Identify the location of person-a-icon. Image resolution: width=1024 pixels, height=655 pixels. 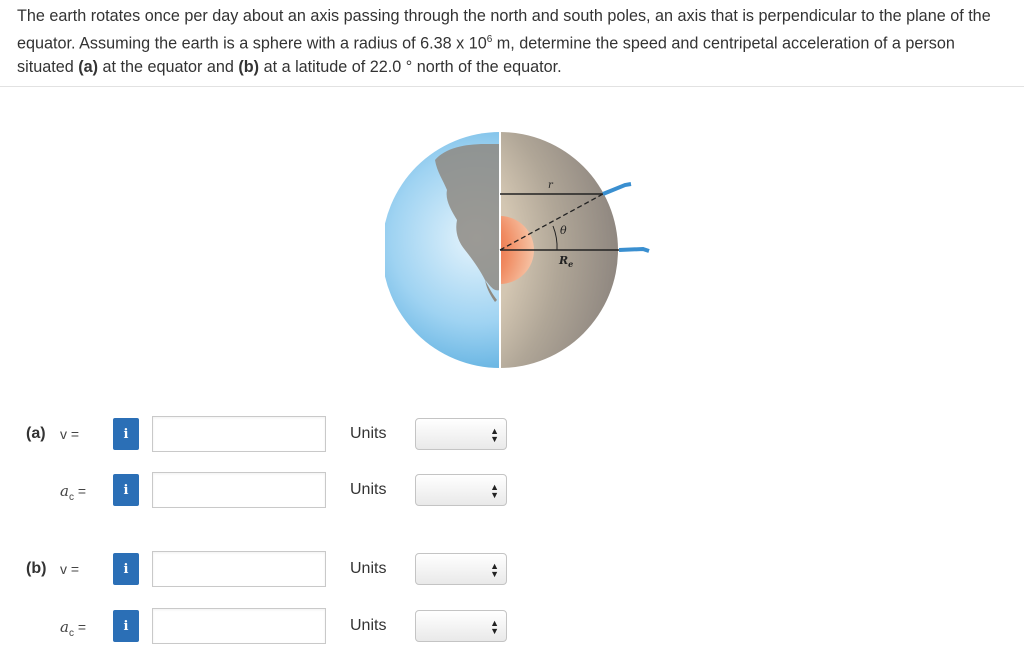
(634, 249).